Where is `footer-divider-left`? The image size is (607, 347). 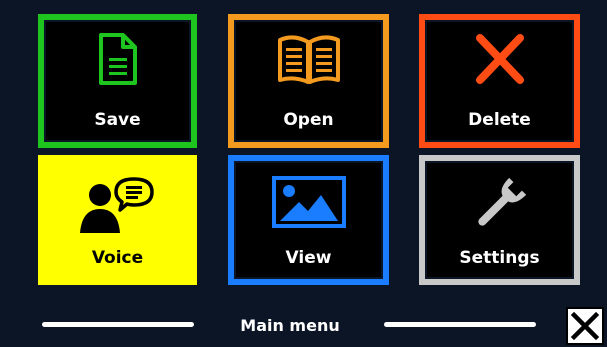
footer-divider-left is located at coordinates (118, 324).